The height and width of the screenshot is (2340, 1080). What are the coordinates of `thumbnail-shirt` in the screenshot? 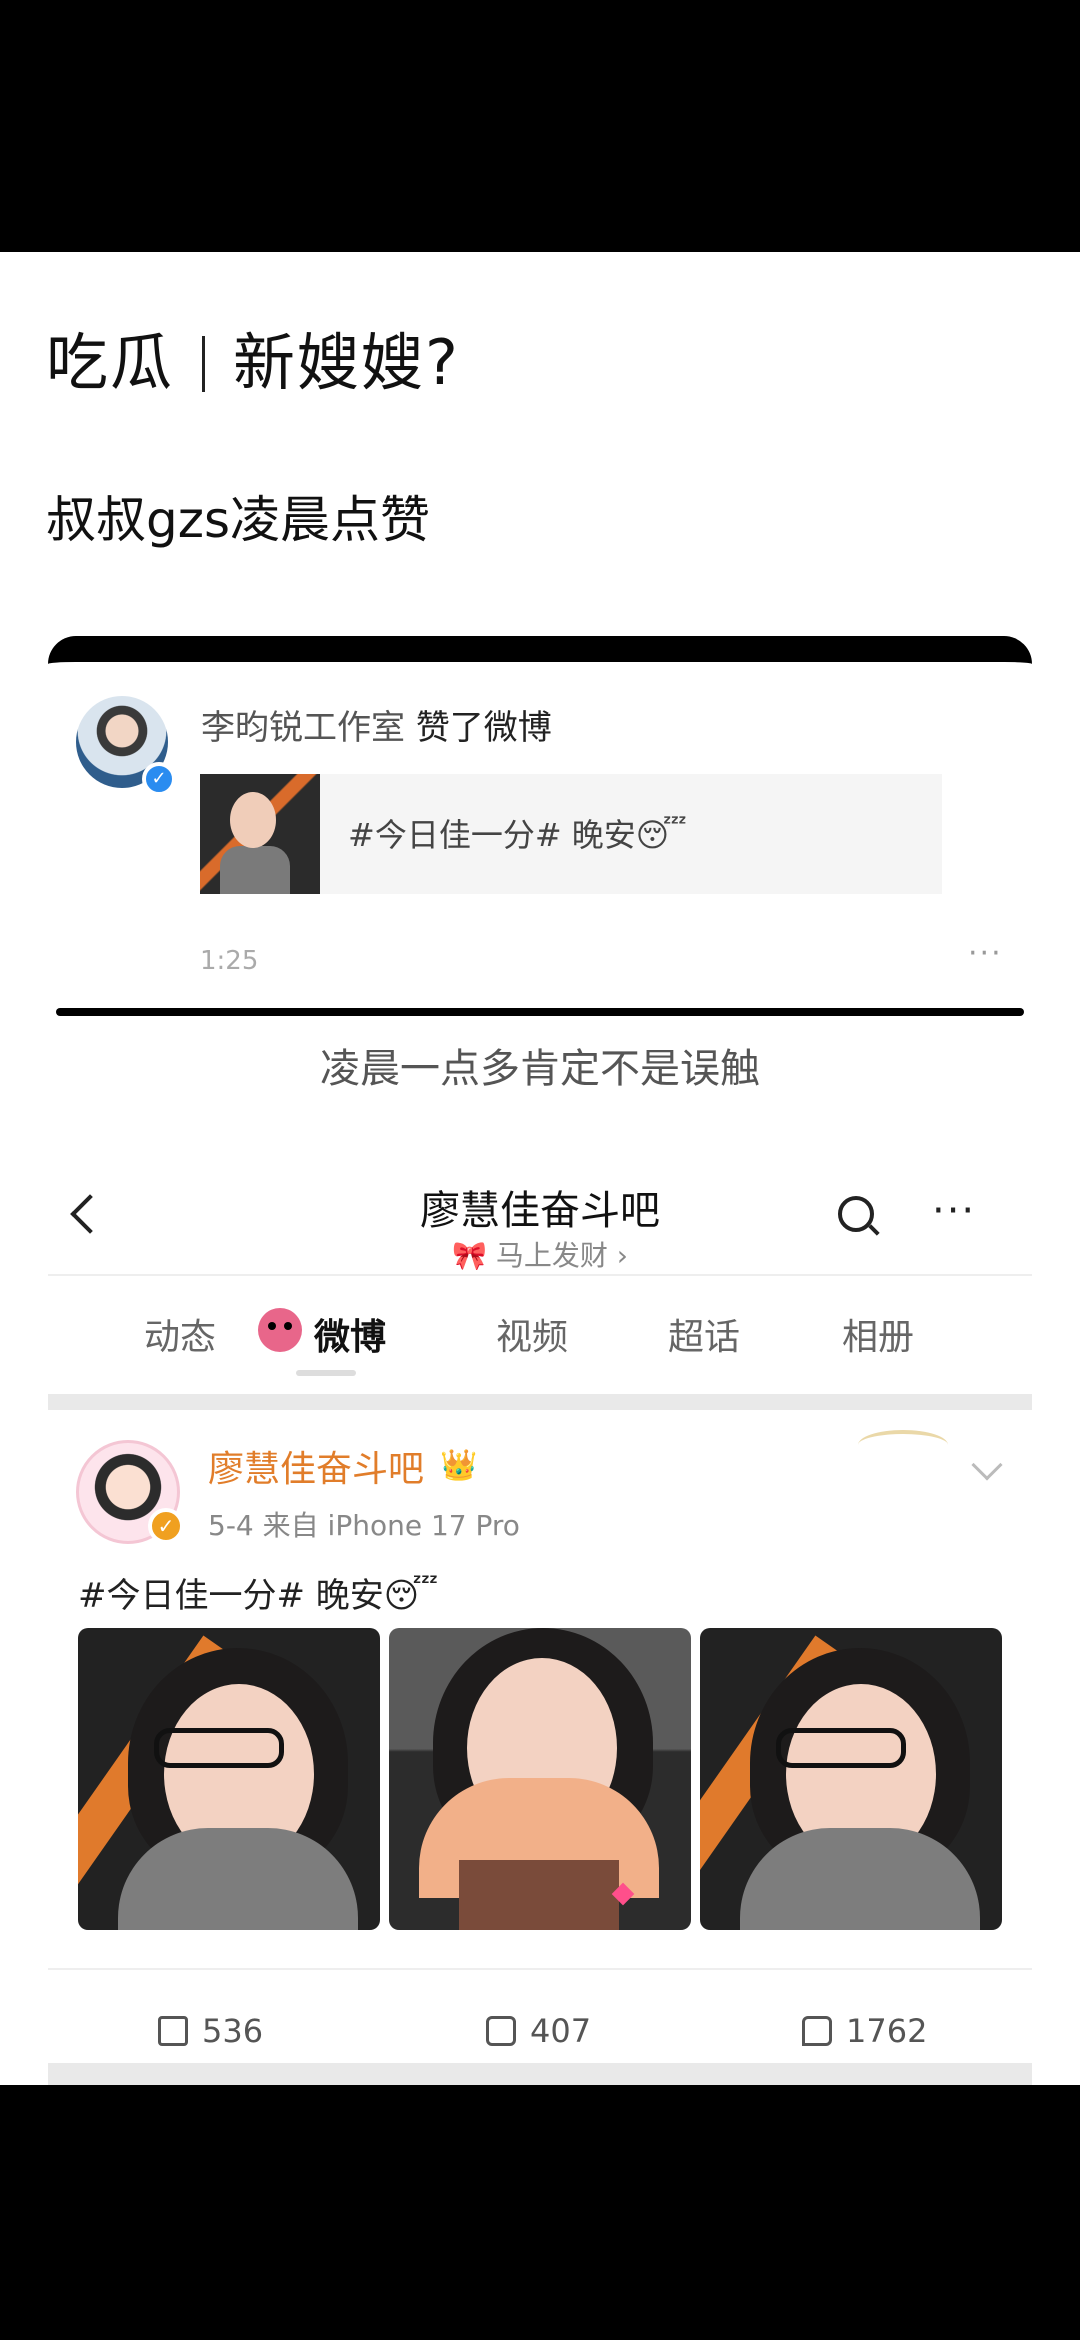 It's located at (255, 870).